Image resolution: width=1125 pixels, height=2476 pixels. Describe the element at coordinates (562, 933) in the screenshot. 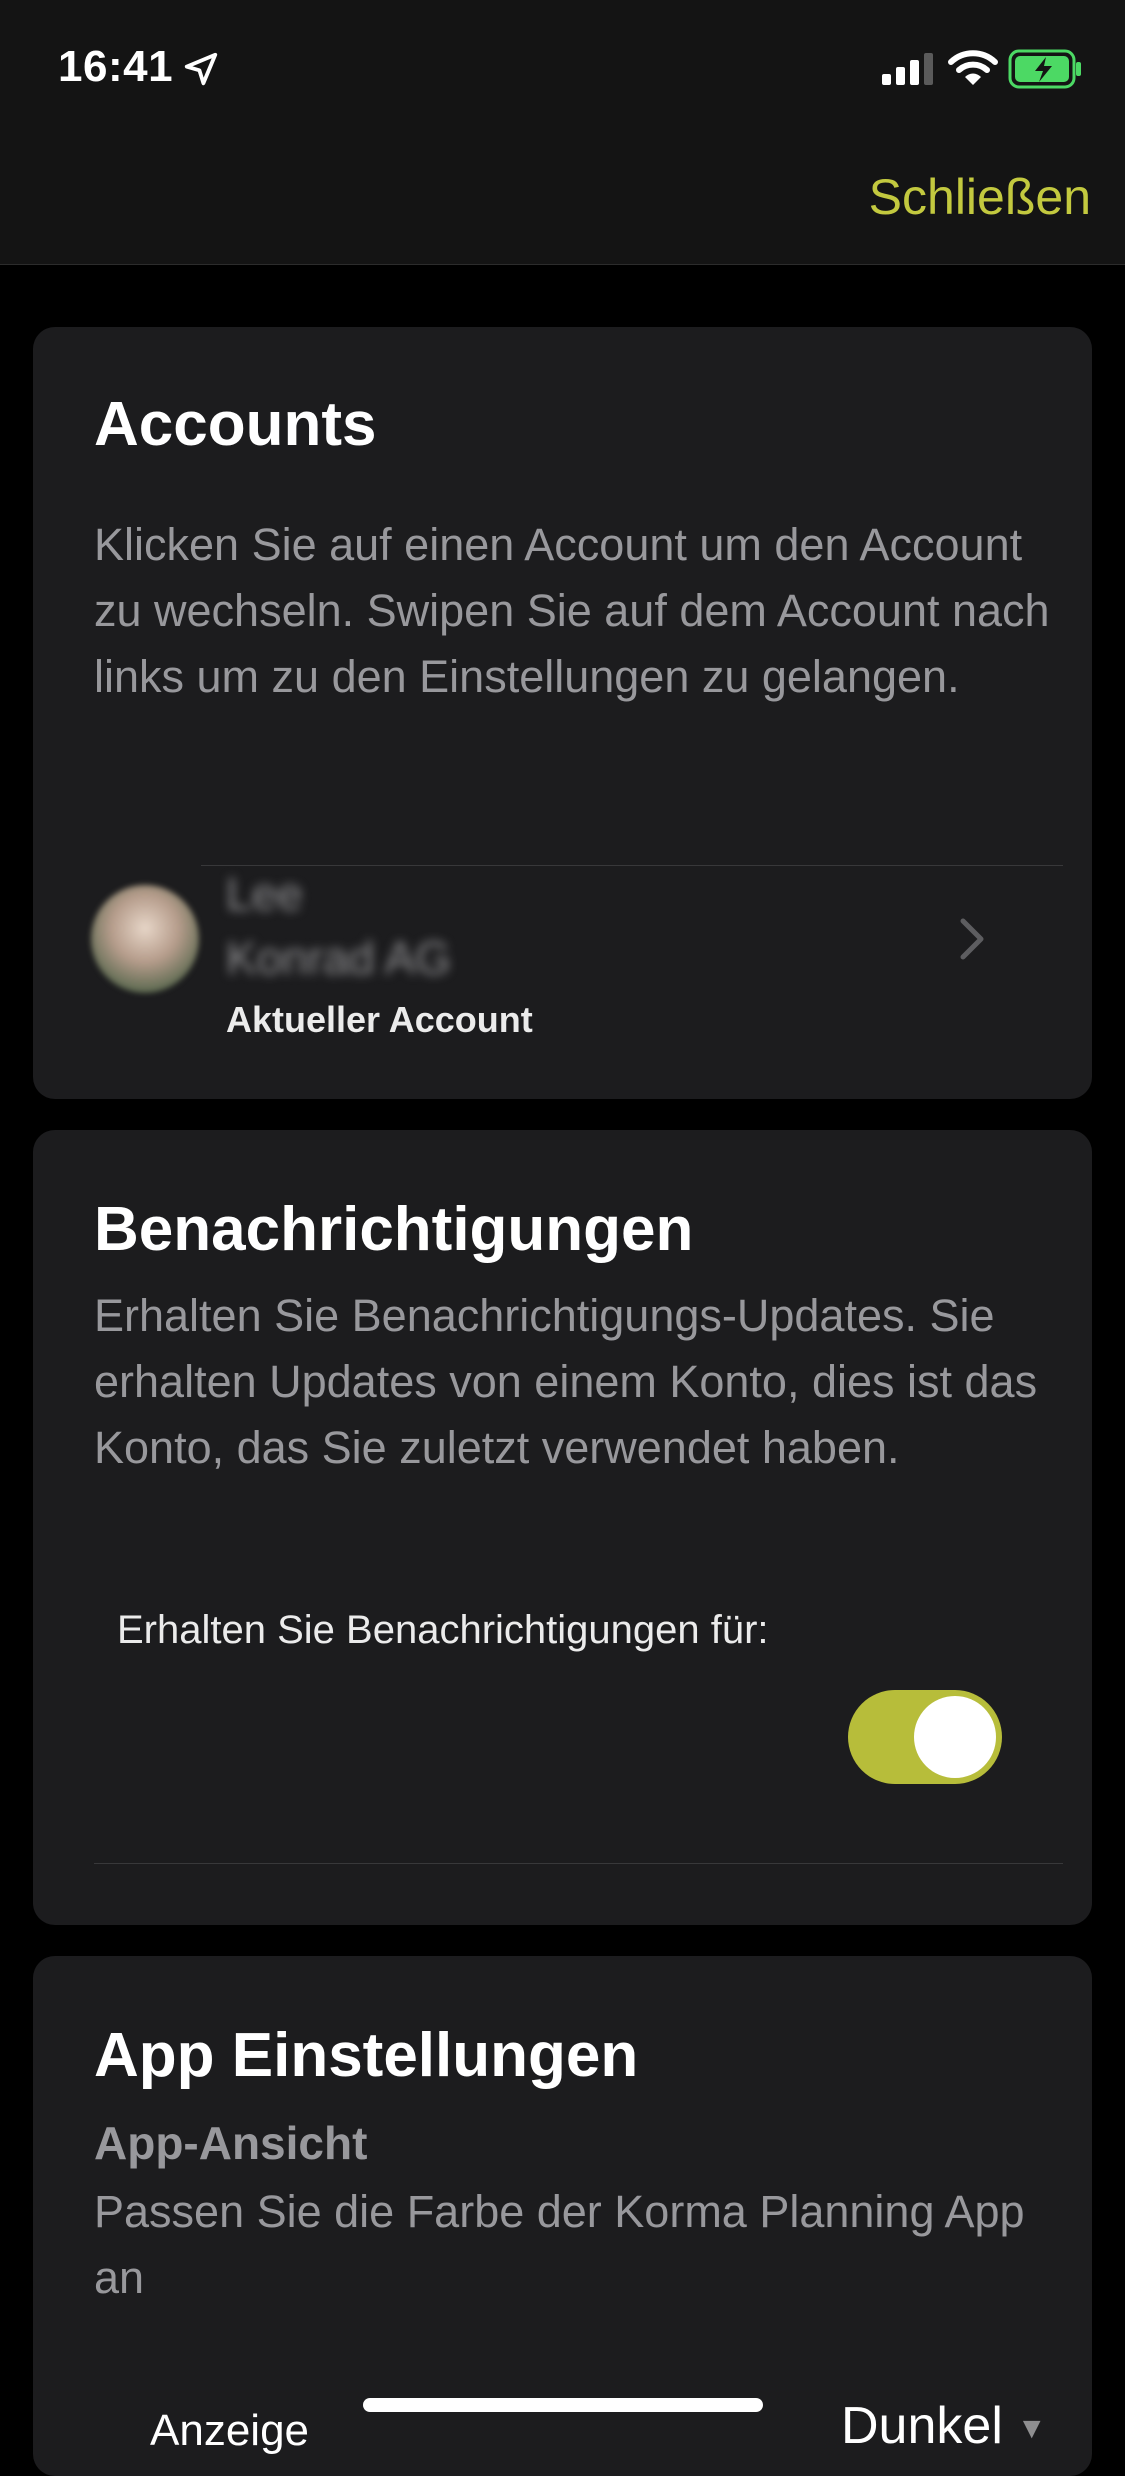

I see `account-list-item: Lee Konrad AG Aktueller Account` at that location.